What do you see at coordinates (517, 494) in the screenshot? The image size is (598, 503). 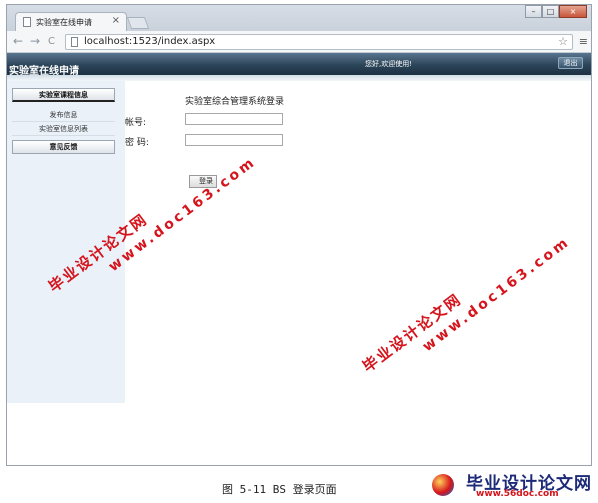 I see `logo-url: www.56doc.com` at bounding box center [517, 494].